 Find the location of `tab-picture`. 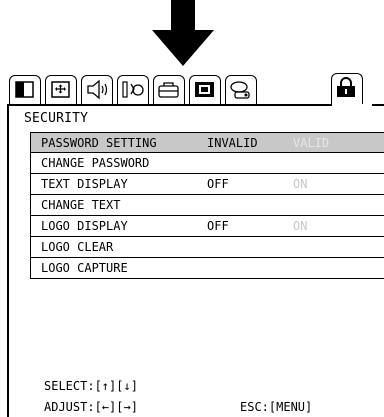

tab-picture is located at coordinates (25, 89).